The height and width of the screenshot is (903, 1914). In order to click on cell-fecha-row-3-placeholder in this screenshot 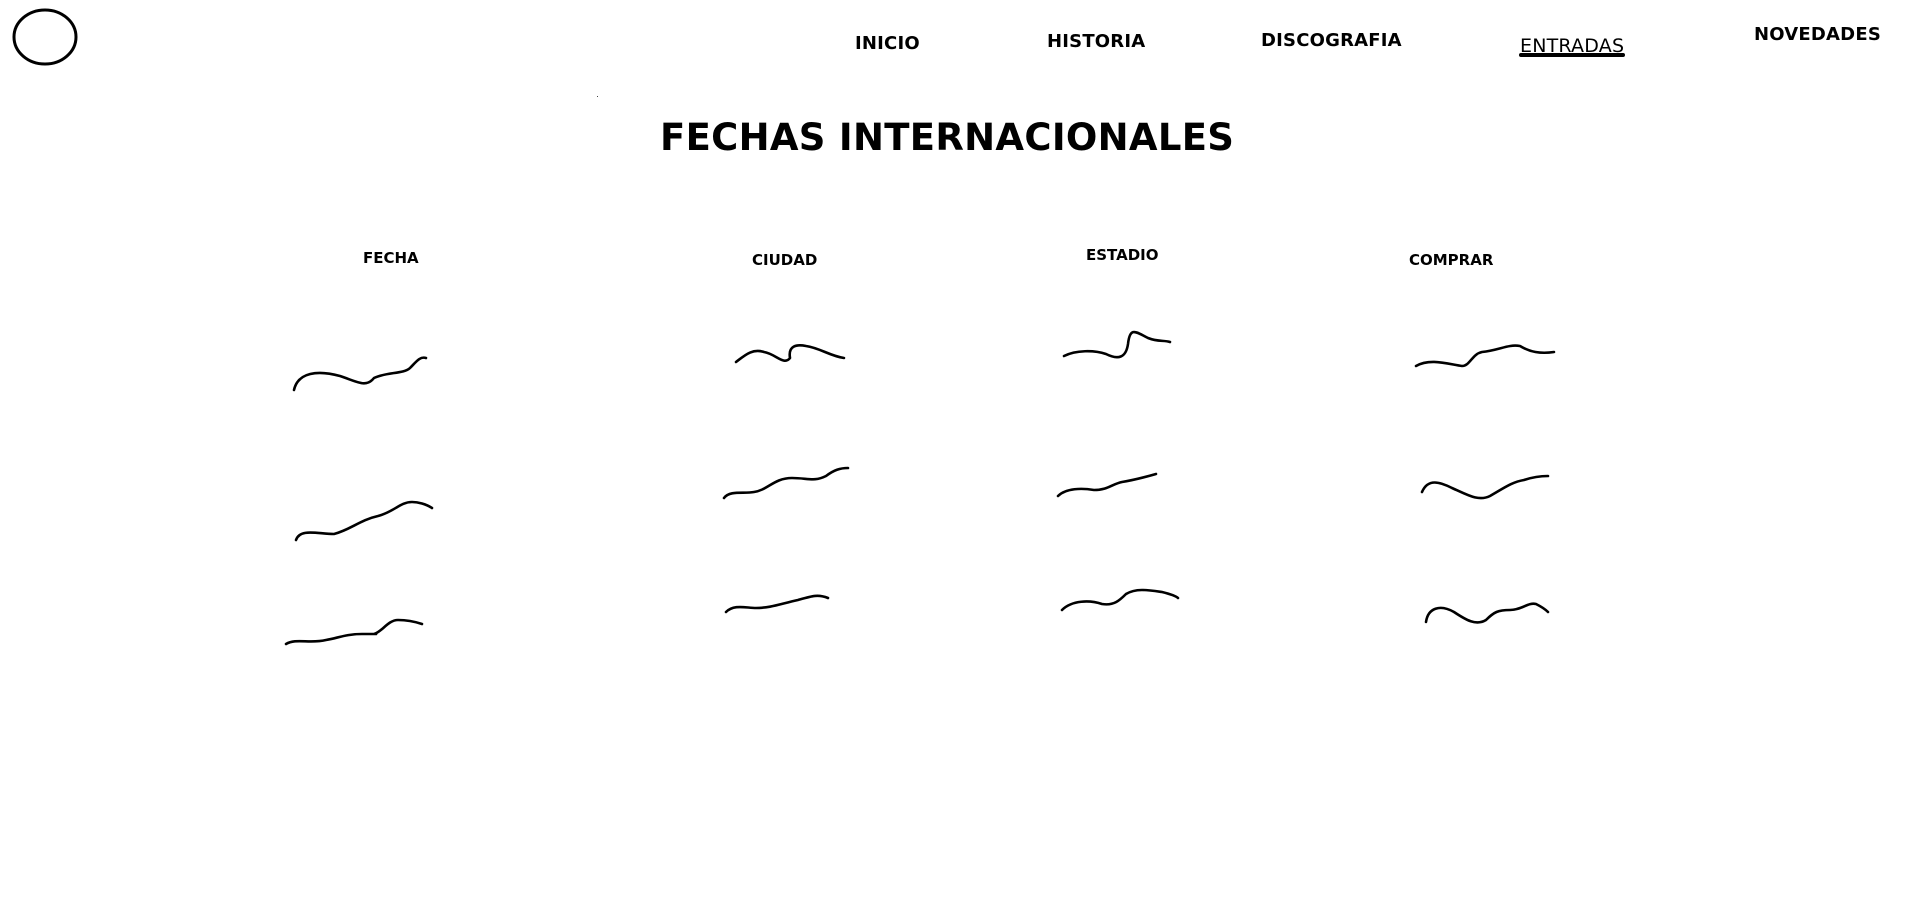, I will do `click(354, 632)`.